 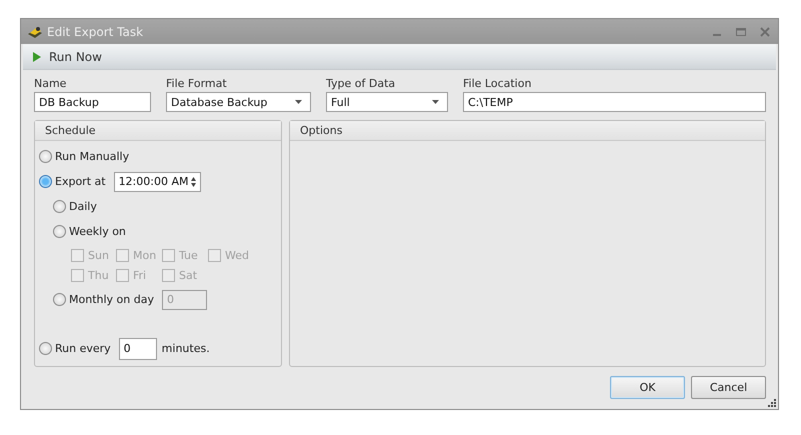 What do you see at coordinates (158, 131) in the screenshot?
I see `panel-header: Schedule` at bounding box center [158, 131].